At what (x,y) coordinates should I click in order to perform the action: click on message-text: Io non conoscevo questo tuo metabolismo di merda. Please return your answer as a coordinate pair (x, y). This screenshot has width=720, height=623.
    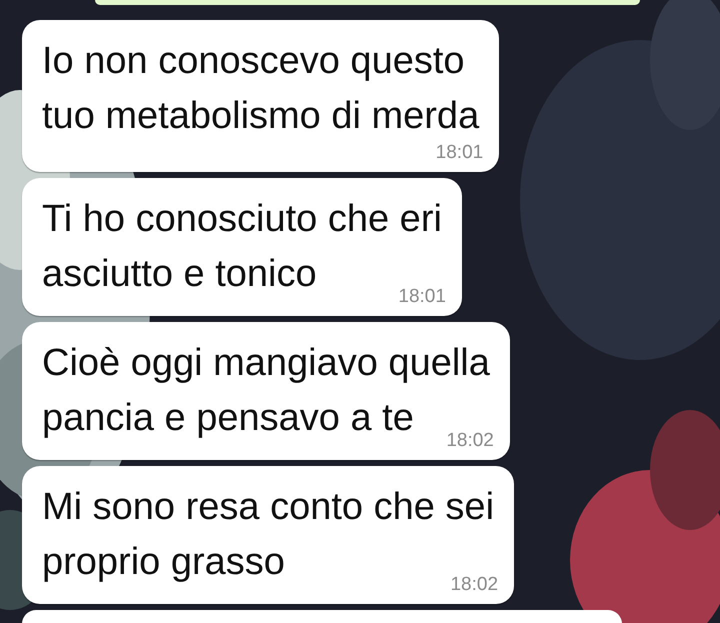
    Looking at the image, I should click on (261, 88).